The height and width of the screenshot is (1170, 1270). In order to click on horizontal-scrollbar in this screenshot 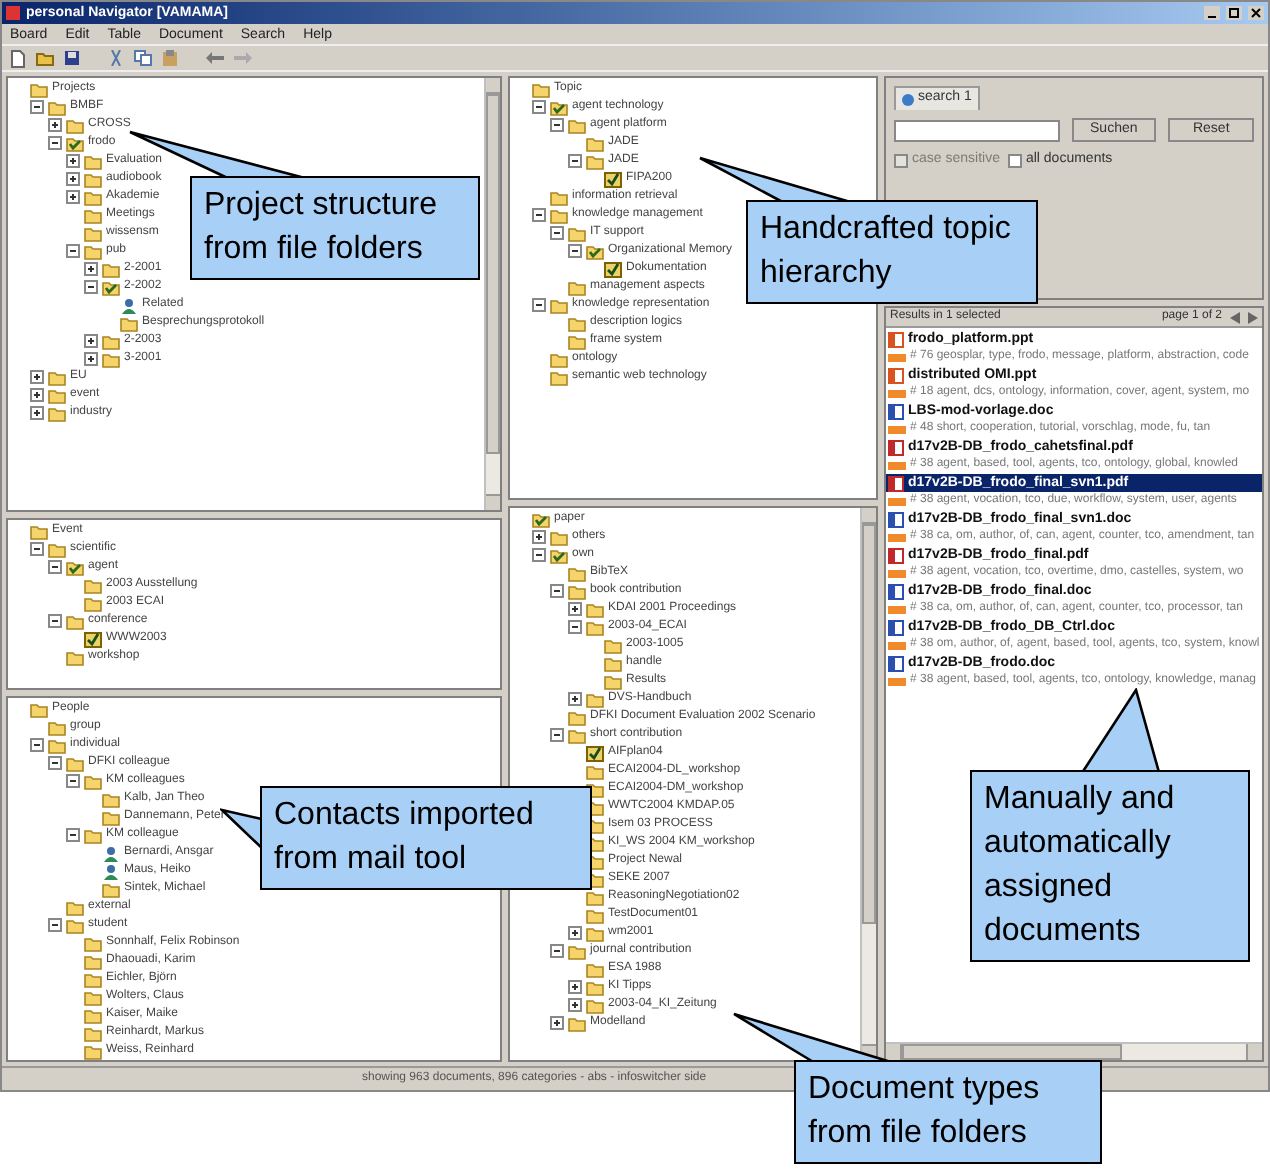, I will do `click(1074, 1051)`.